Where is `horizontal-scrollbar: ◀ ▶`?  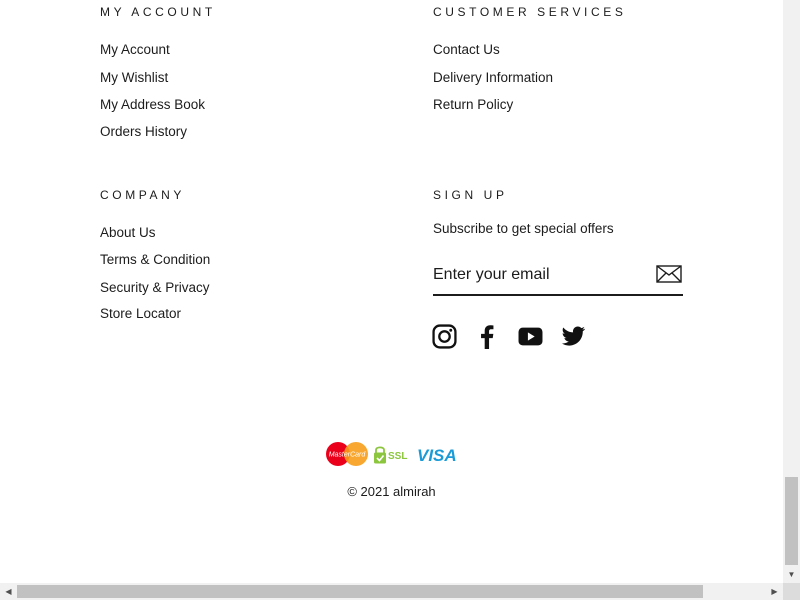 horizontal-scrollbar: ◀ ▶ is located at coordinates (391, 591).